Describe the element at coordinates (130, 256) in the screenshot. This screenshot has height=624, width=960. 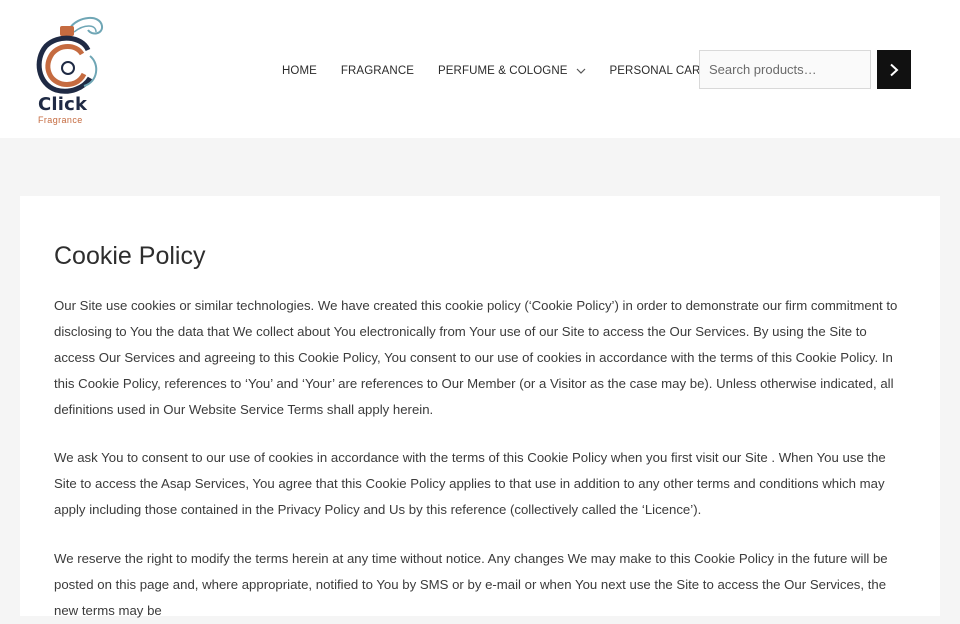
I see `page-title: Cookie Policy` at that location.